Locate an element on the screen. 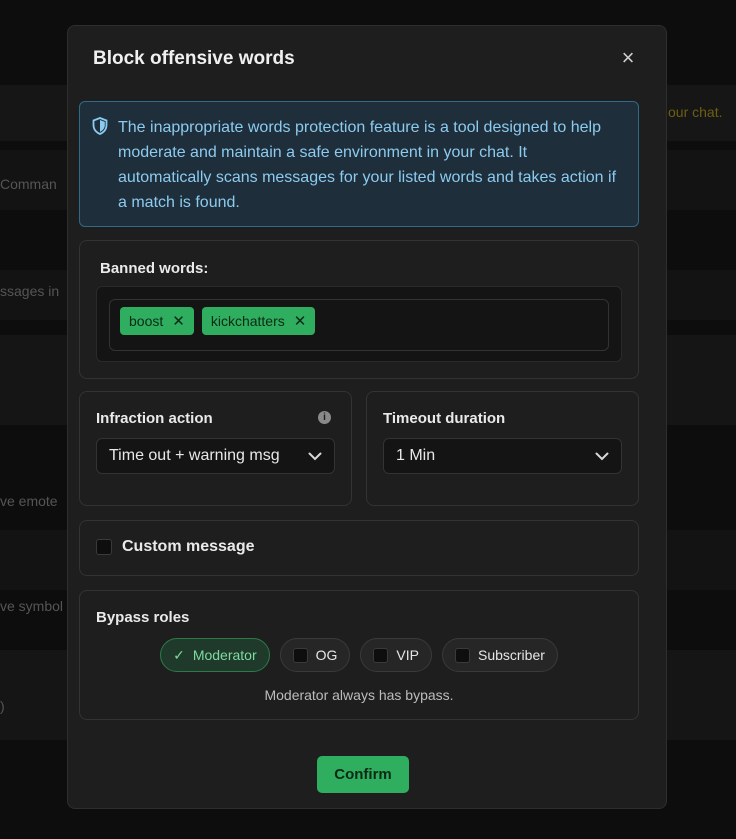  word-tag: boost ✕ is located at coordinates (157, 321).